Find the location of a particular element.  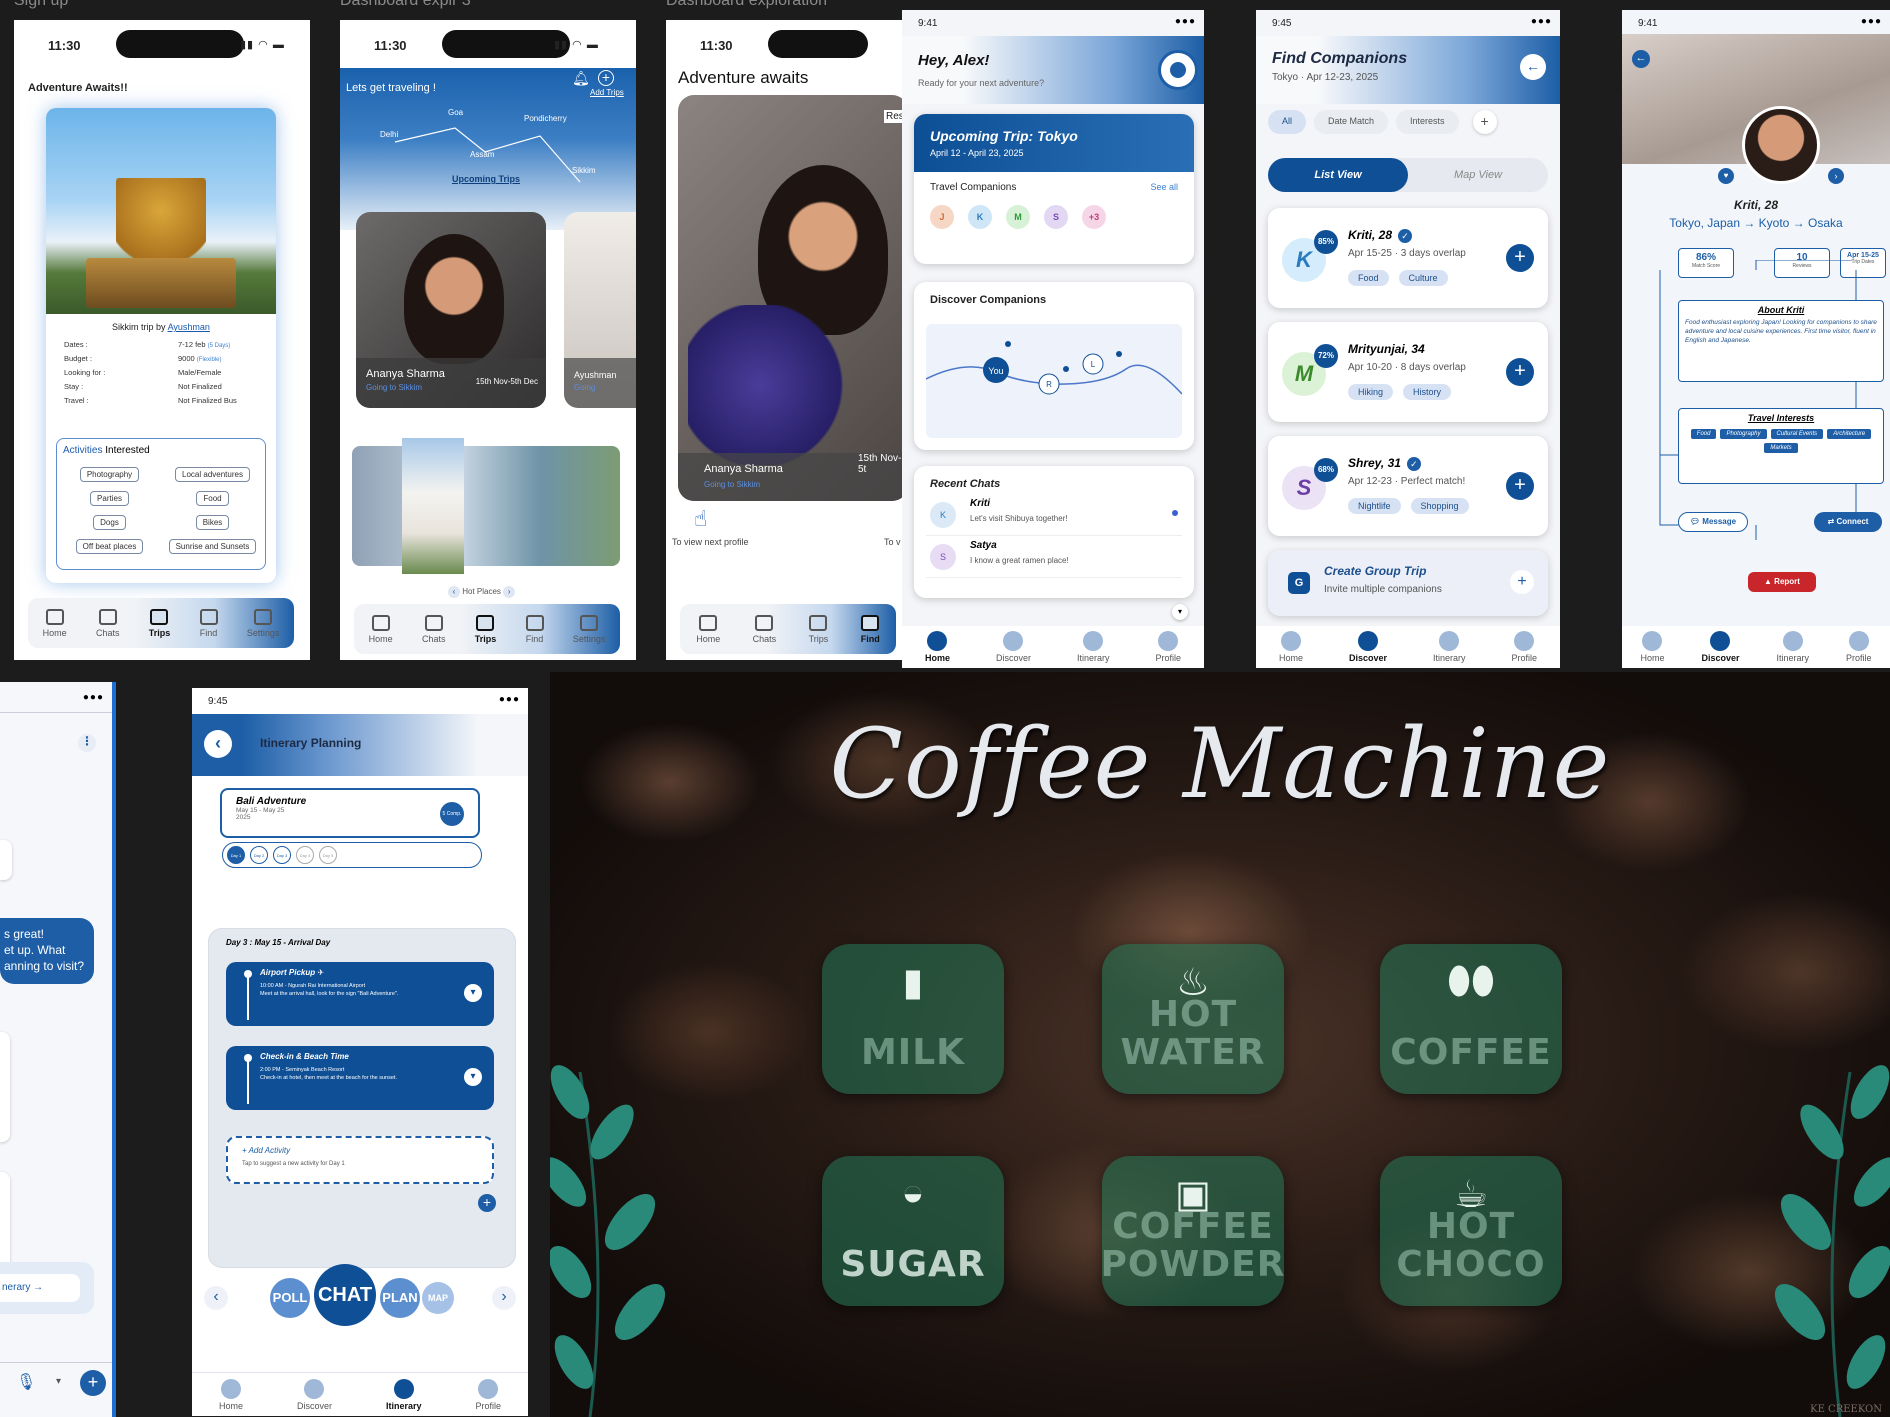

filter-chip: Date Match is located at coordinates (1351, 122).